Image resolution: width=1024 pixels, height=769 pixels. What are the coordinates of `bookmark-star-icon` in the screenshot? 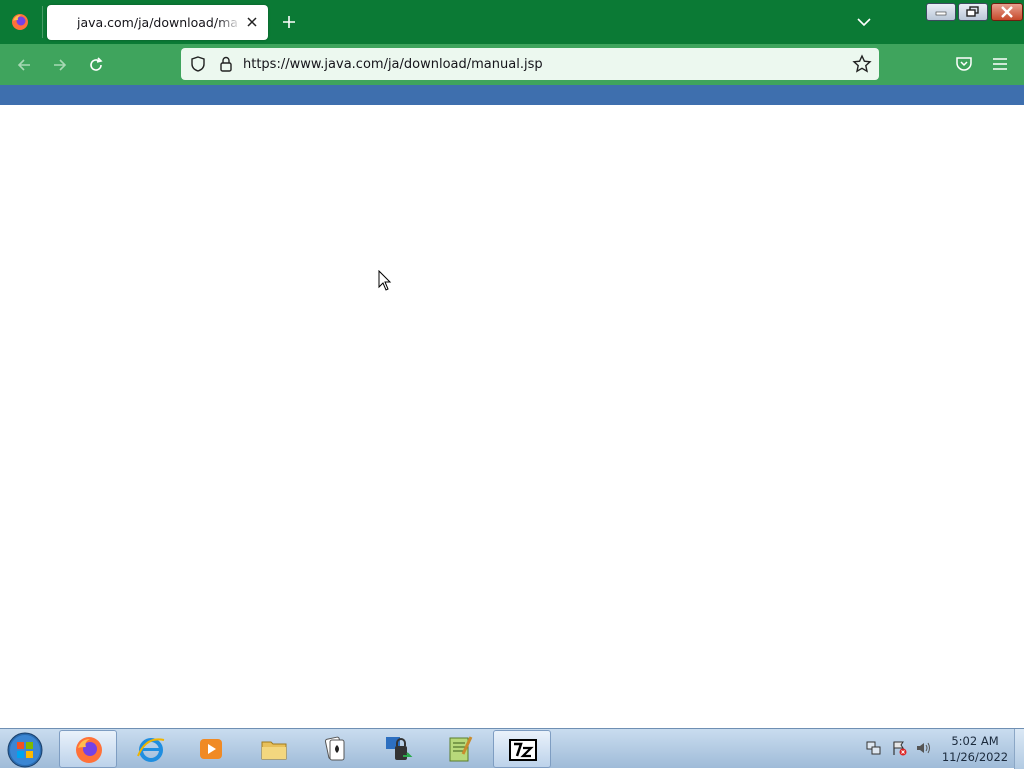 It's located at (862, 64).